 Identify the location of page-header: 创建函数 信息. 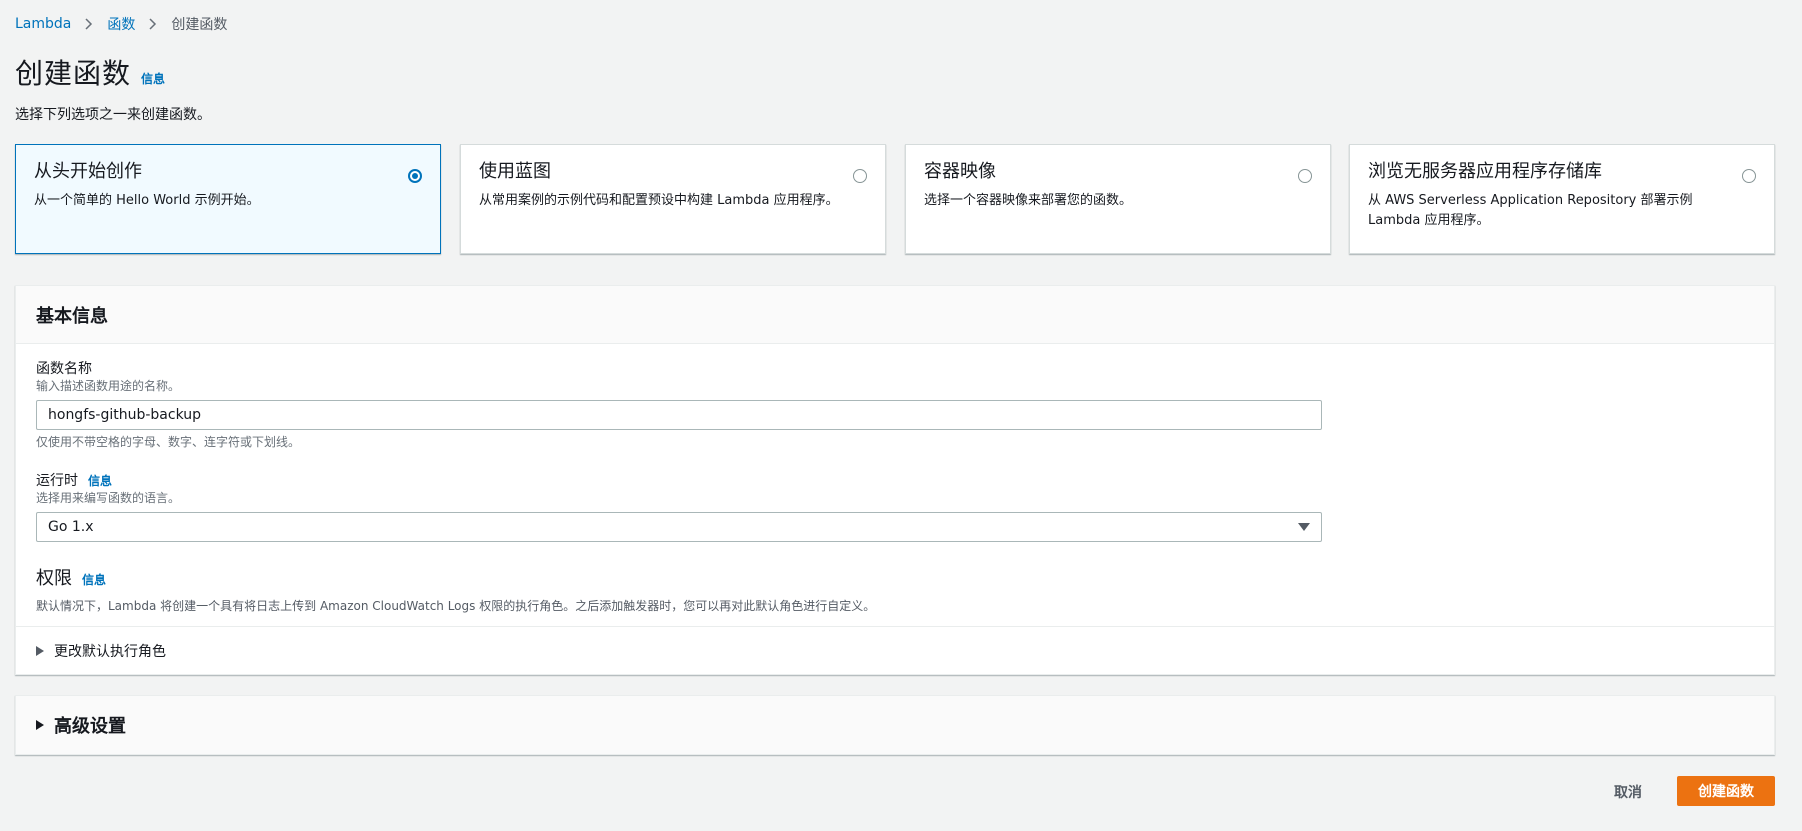
(90, 72).